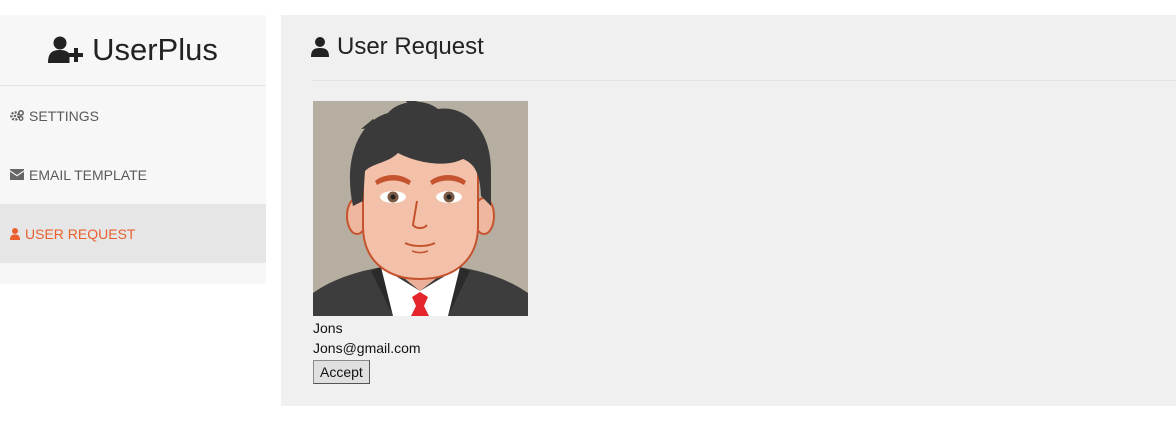  What do you see at coordinates (17, 115) in the screenshot?
I see `cogs-icon` at bounding box center [17, 115].